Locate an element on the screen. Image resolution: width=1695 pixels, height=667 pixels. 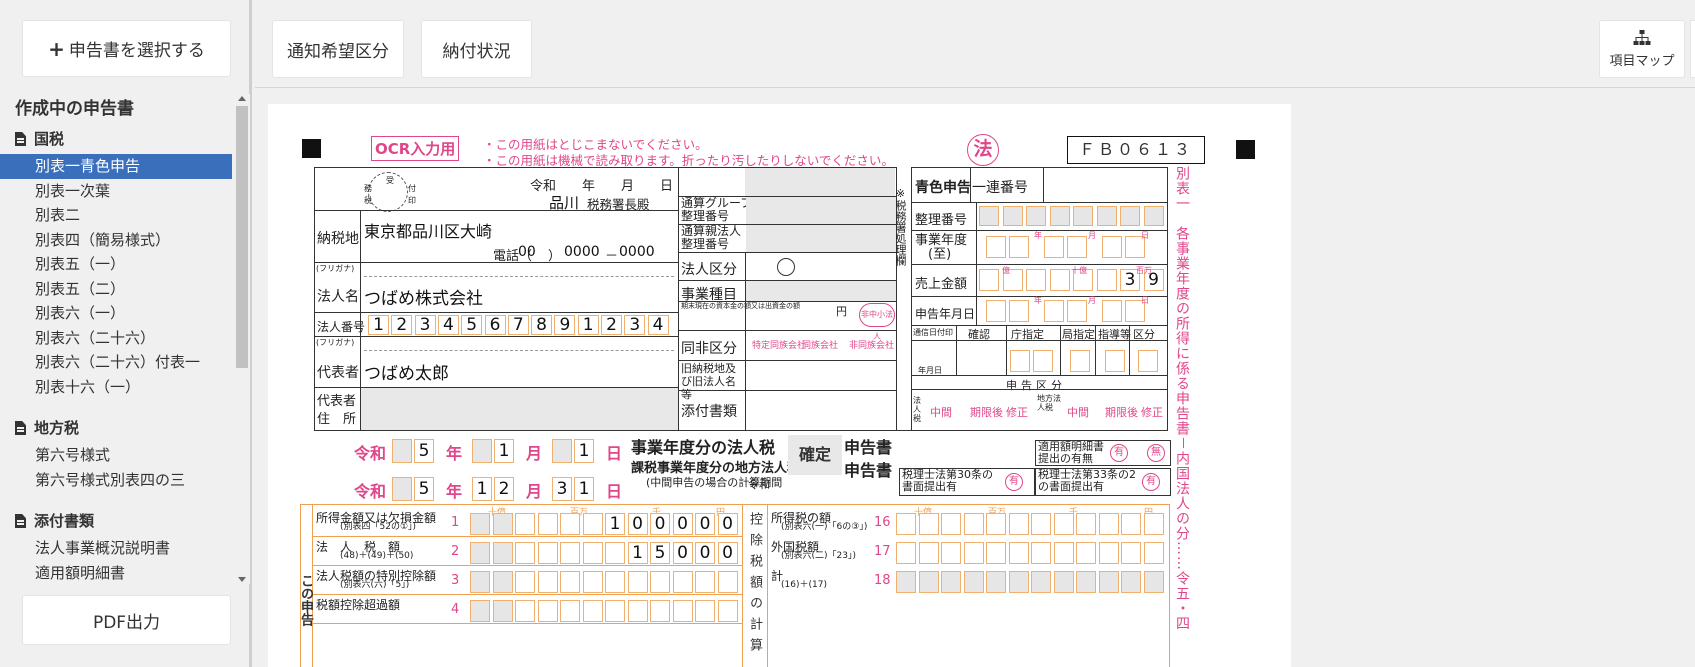
corp-no-digit: 5 is located at coordinates (472, 325).